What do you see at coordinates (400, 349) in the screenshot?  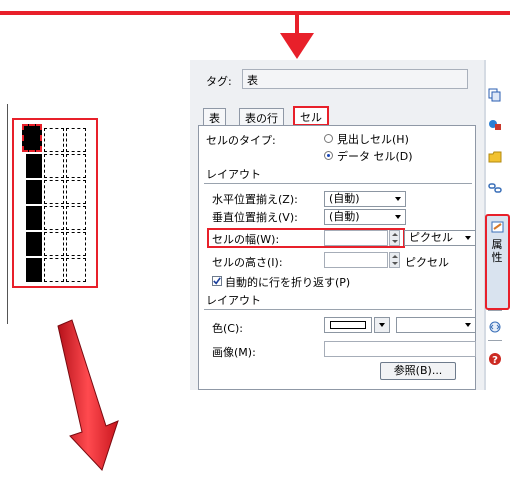 I see `image-input` at bounding box center [400, 349].